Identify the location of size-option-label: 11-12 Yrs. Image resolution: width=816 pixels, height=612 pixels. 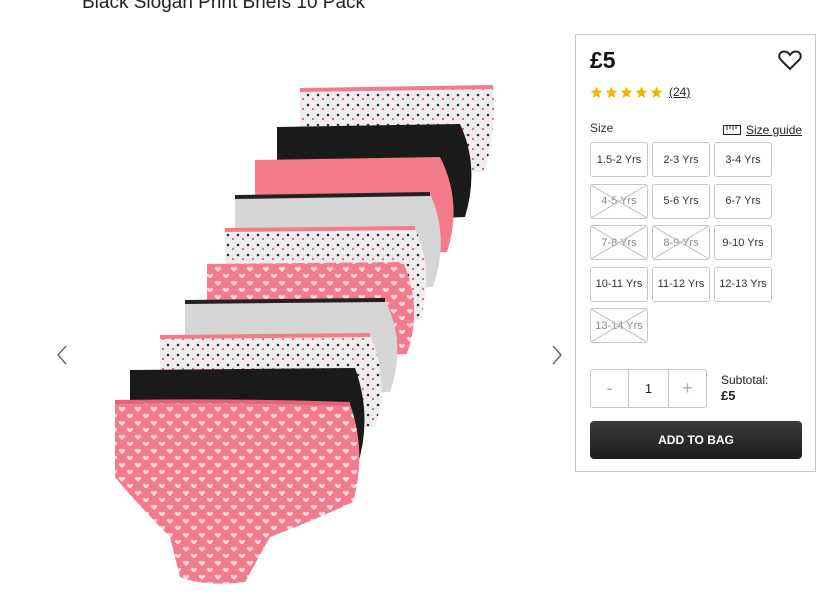
(681, 284).